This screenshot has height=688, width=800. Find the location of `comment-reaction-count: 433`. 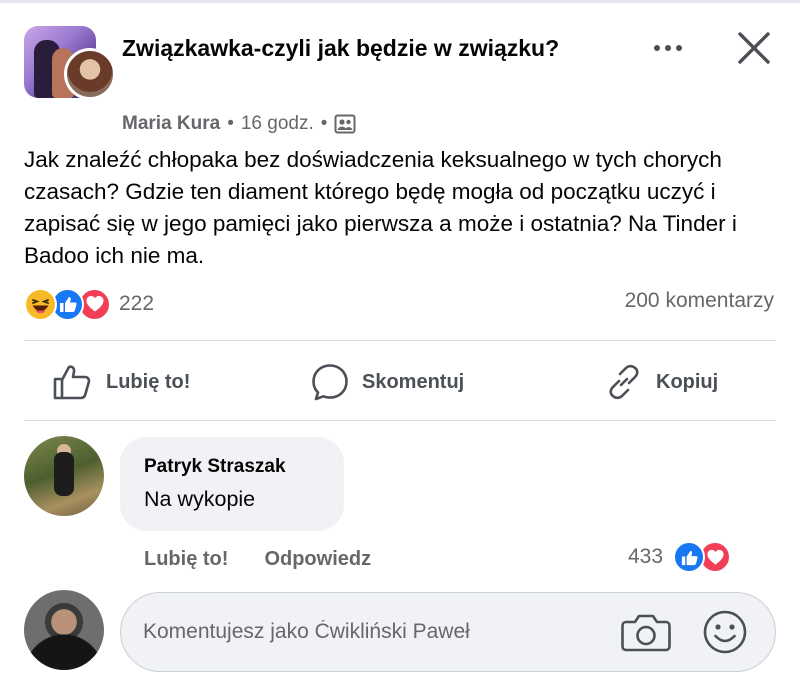

comment-reaction-count: 433 is located at coordinates (646, 556).